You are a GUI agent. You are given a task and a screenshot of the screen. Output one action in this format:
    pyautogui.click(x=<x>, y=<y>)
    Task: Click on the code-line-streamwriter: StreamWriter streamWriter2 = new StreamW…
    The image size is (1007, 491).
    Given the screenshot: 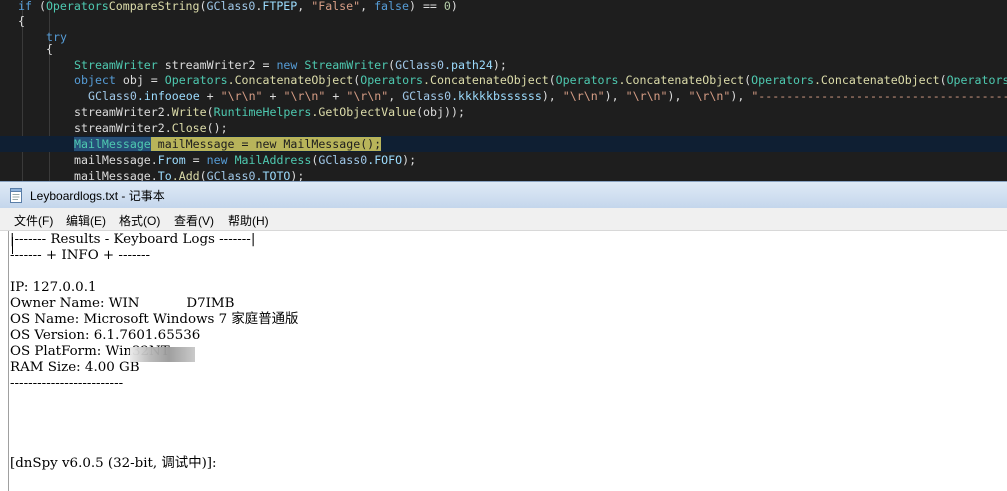 What is the action you would take?
    pyautogui.click(x=503, y=65)
    